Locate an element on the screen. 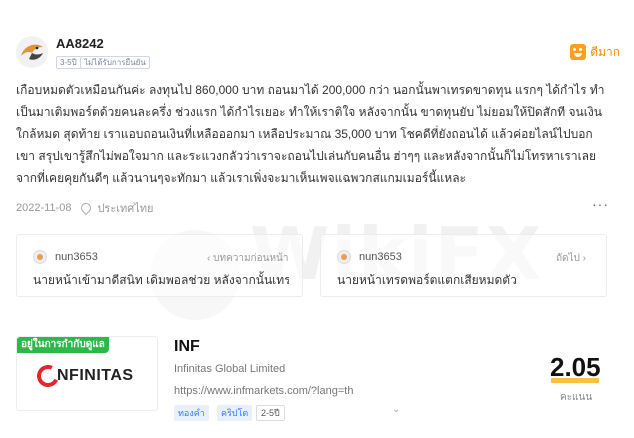  more-dots-icon: ··· is located at coordinates (600, 204).